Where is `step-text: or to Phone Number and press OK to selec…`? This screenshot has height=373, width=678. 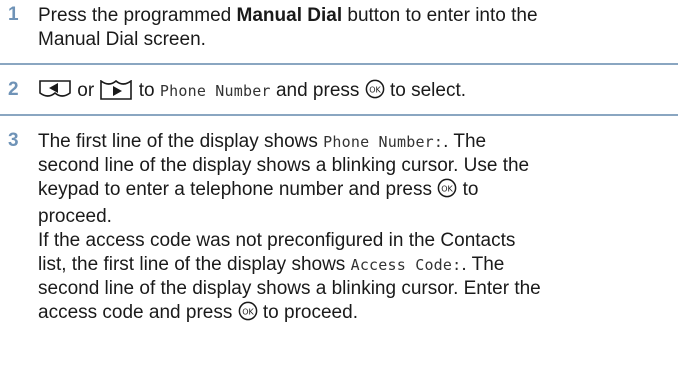 step-text: or to Phone Number and press OK to selec… is located at coordinates (354, 93).